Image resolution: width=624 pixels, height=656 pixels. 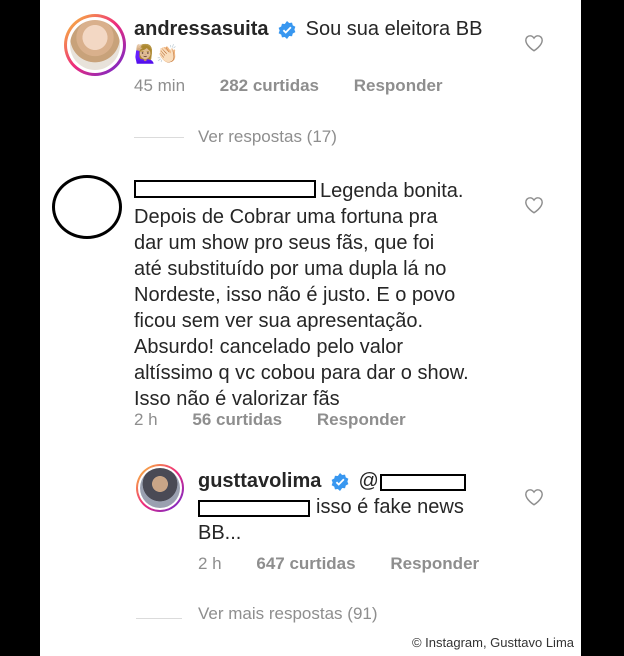 I want to click on avatar-gusttavolima, so click(x=160, y=488).